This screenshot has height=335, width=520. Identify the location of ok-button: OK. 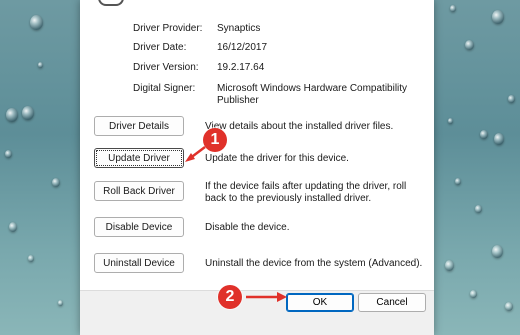
(320, 302).